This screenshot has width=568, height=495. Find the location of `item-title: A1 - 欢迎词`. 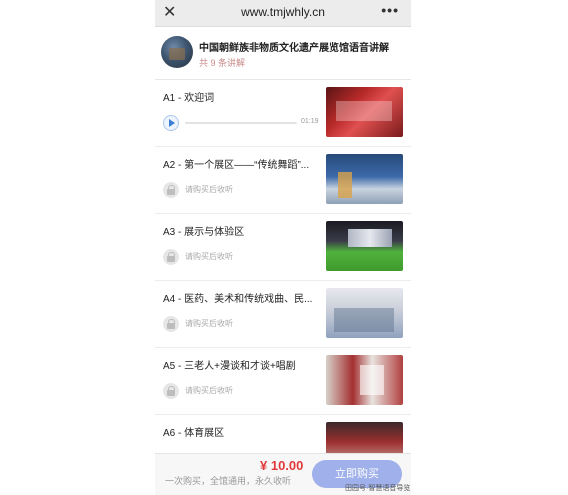

item-title: A1 - 欢迎词 is located at coordinates (189, 98).